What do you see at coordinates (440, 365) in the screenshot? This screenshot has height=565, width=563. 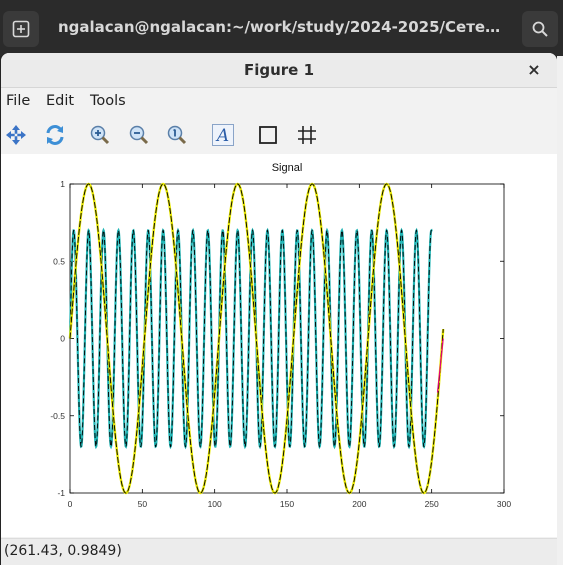 I see `series-pink-tail` at bounding box center [440, 365].